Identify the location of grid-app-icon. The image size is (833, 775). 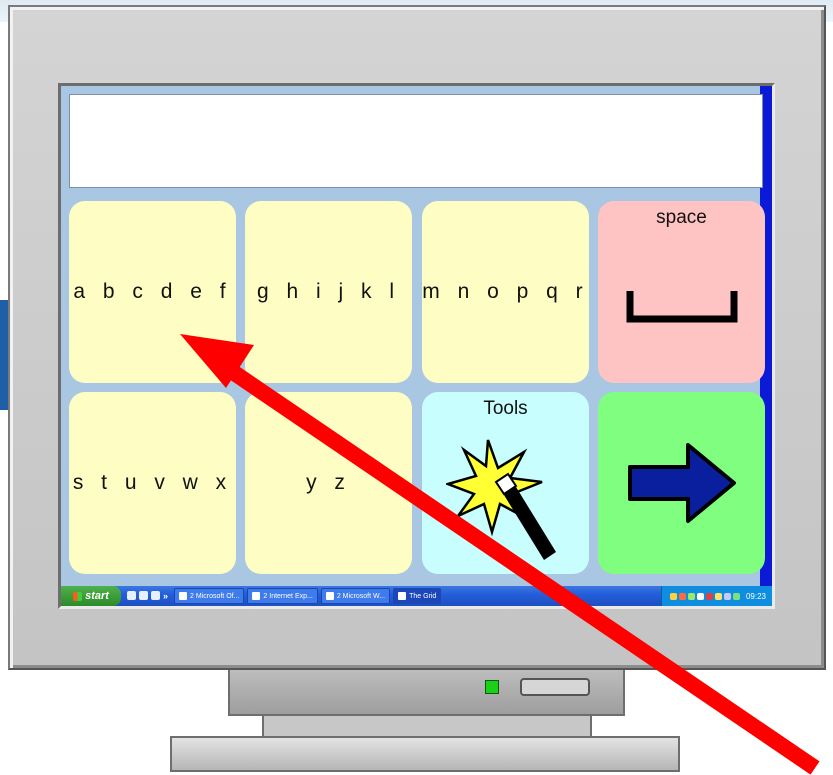
(402, 596).